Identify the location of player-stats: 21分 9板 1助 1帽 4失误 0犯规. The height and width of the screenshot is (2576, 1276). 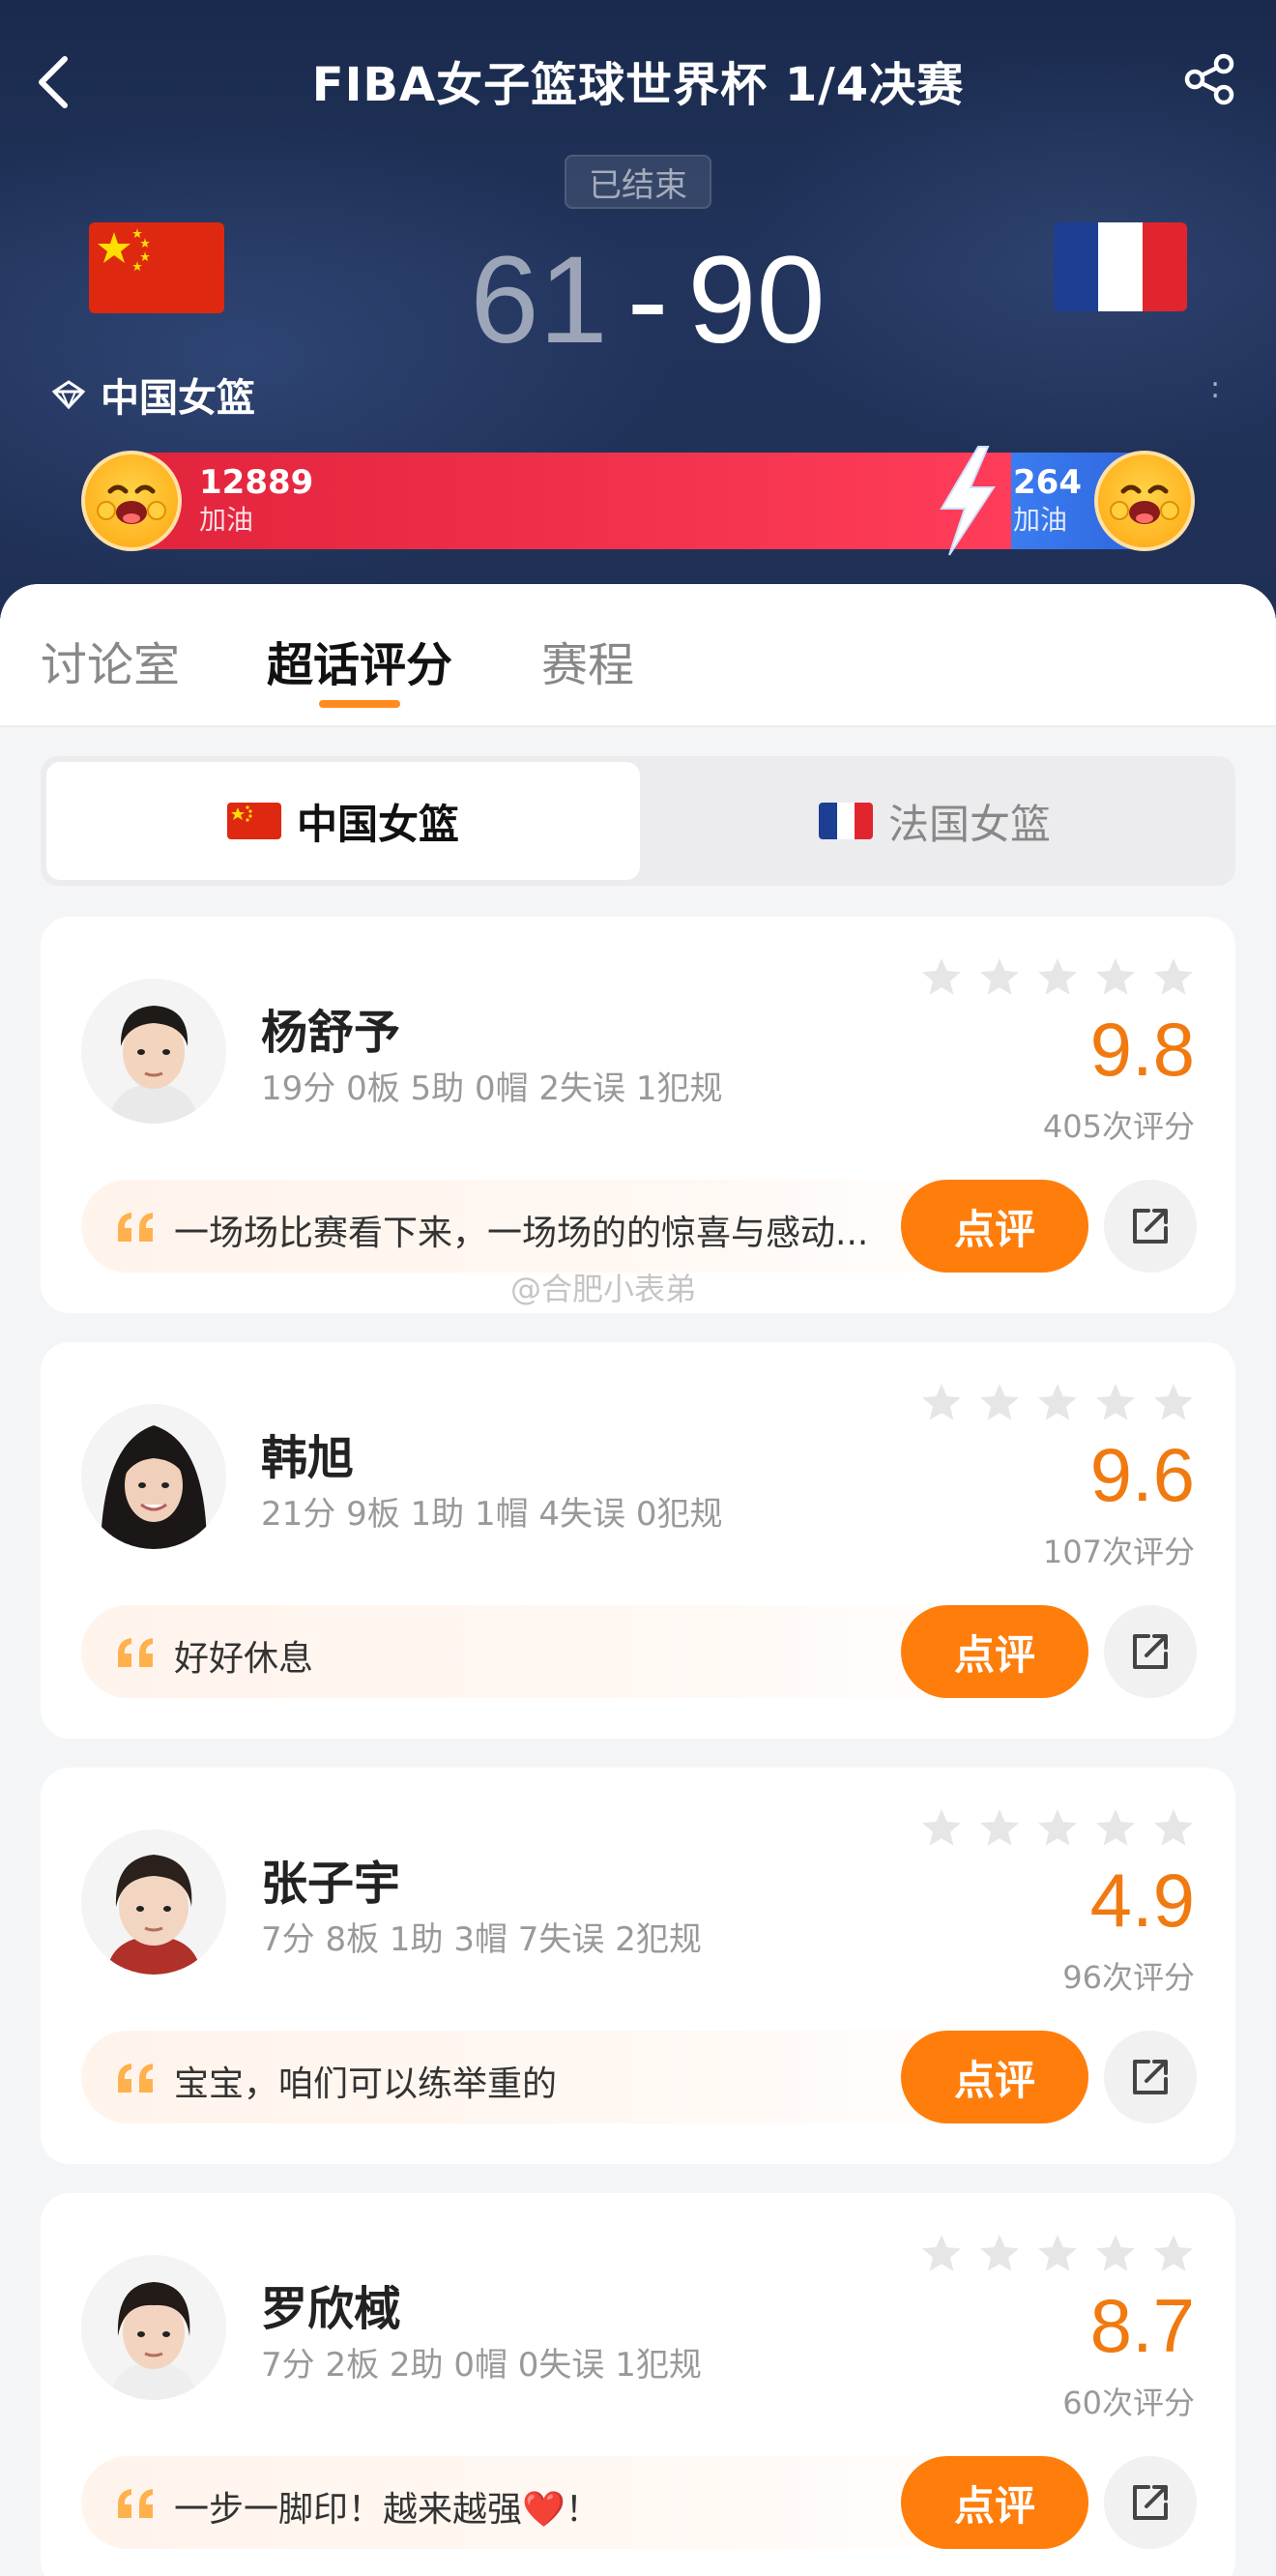
(492, 1514).